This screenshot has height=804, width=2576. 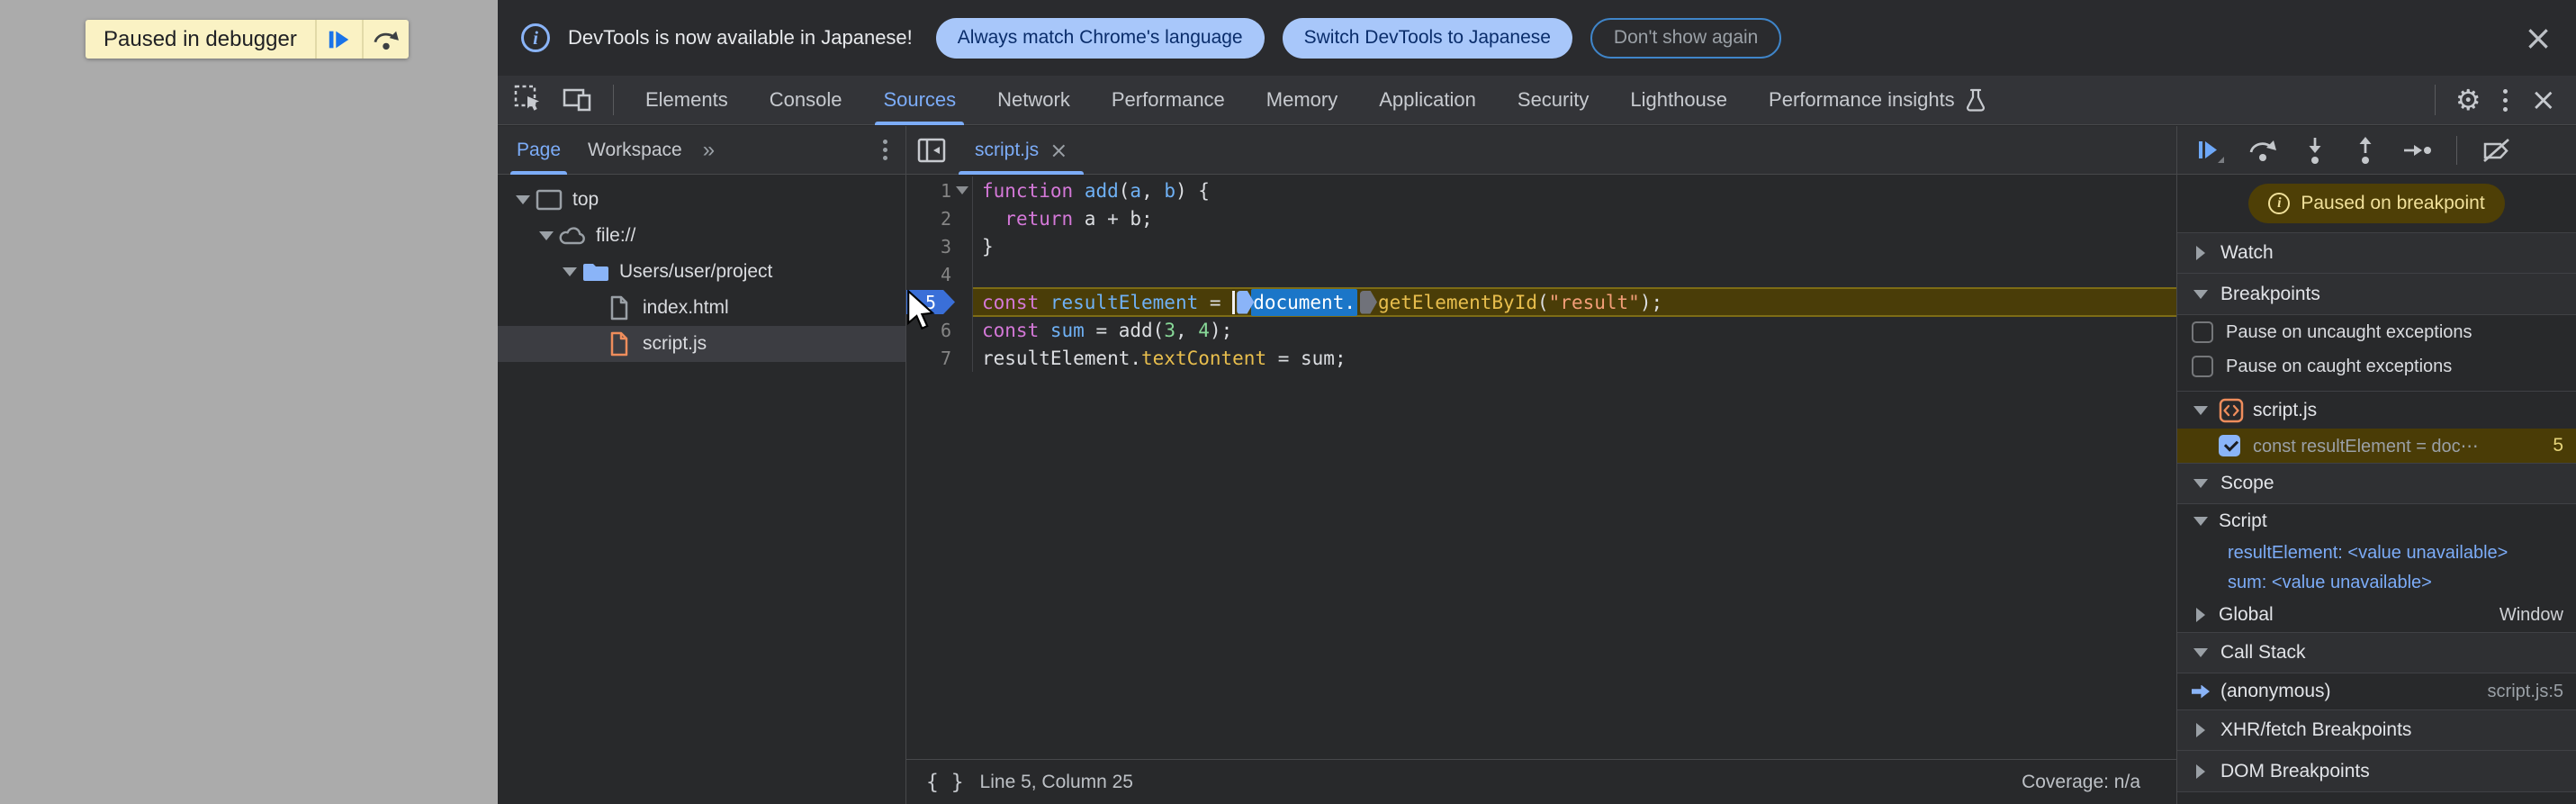 I want to click on code-fold-icon, so click(x=961, y=190).